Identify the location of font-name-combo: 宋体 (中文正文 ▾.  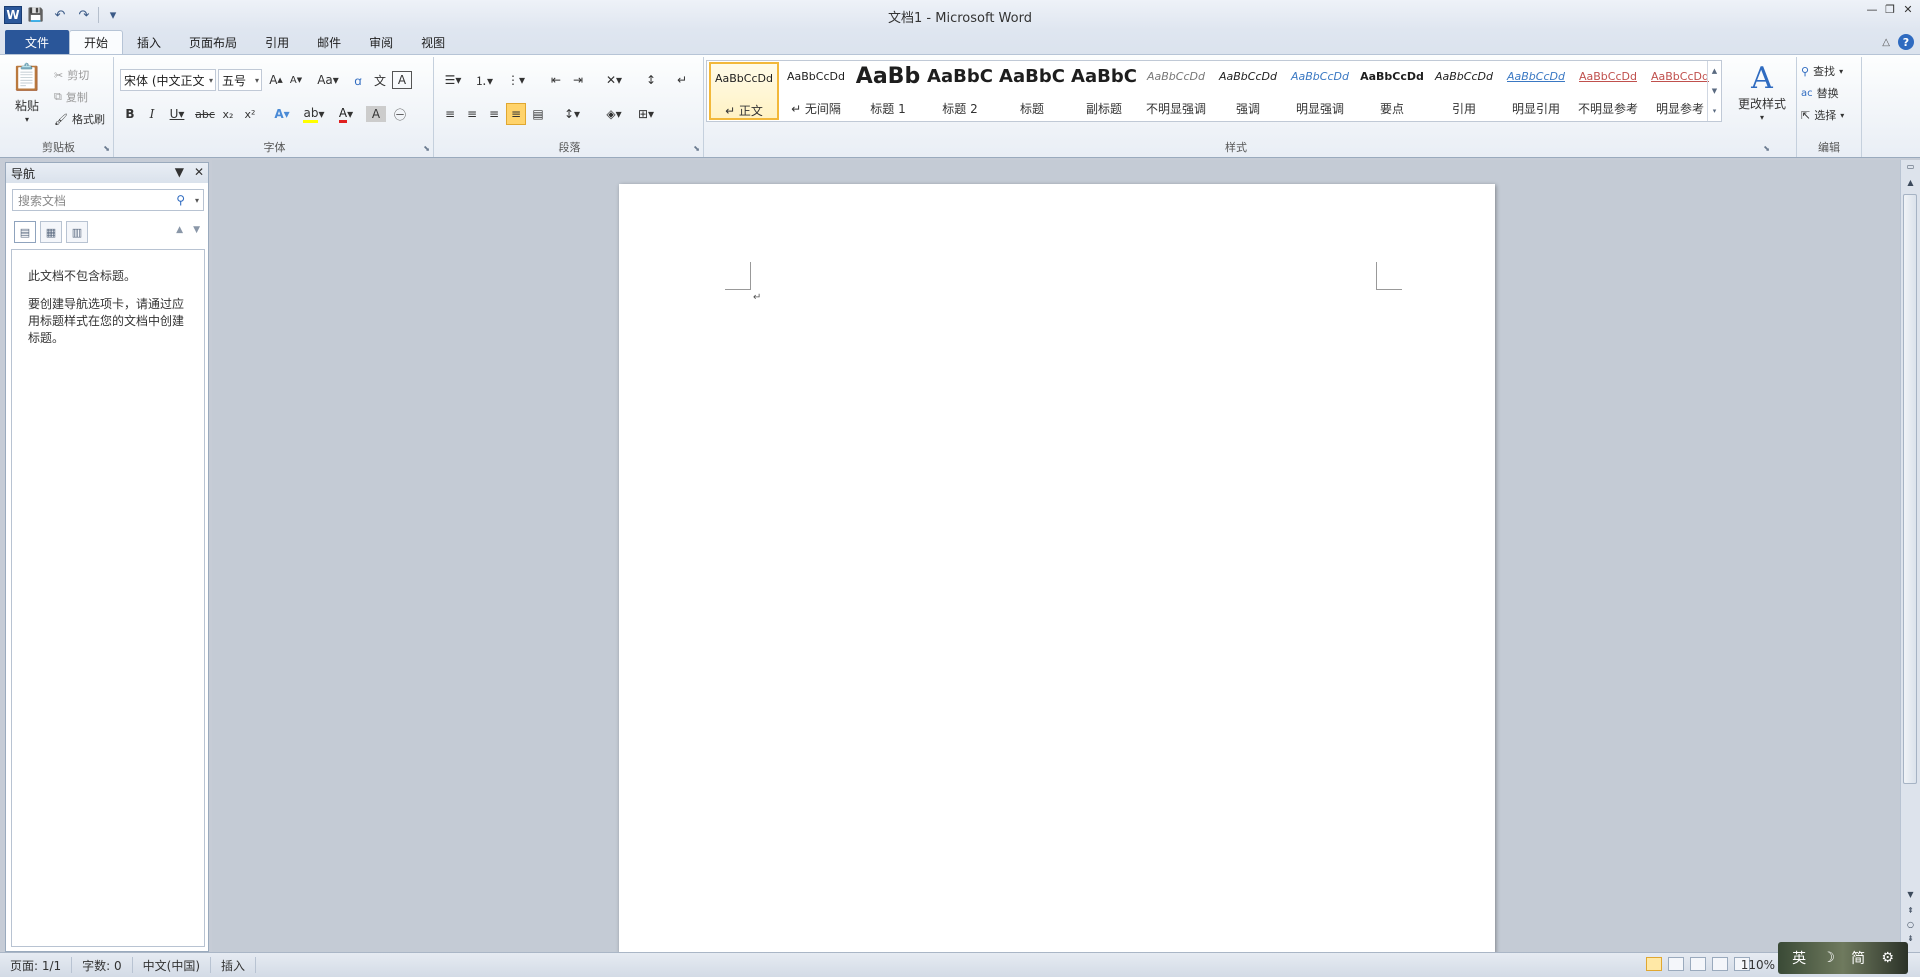
(168, 80).